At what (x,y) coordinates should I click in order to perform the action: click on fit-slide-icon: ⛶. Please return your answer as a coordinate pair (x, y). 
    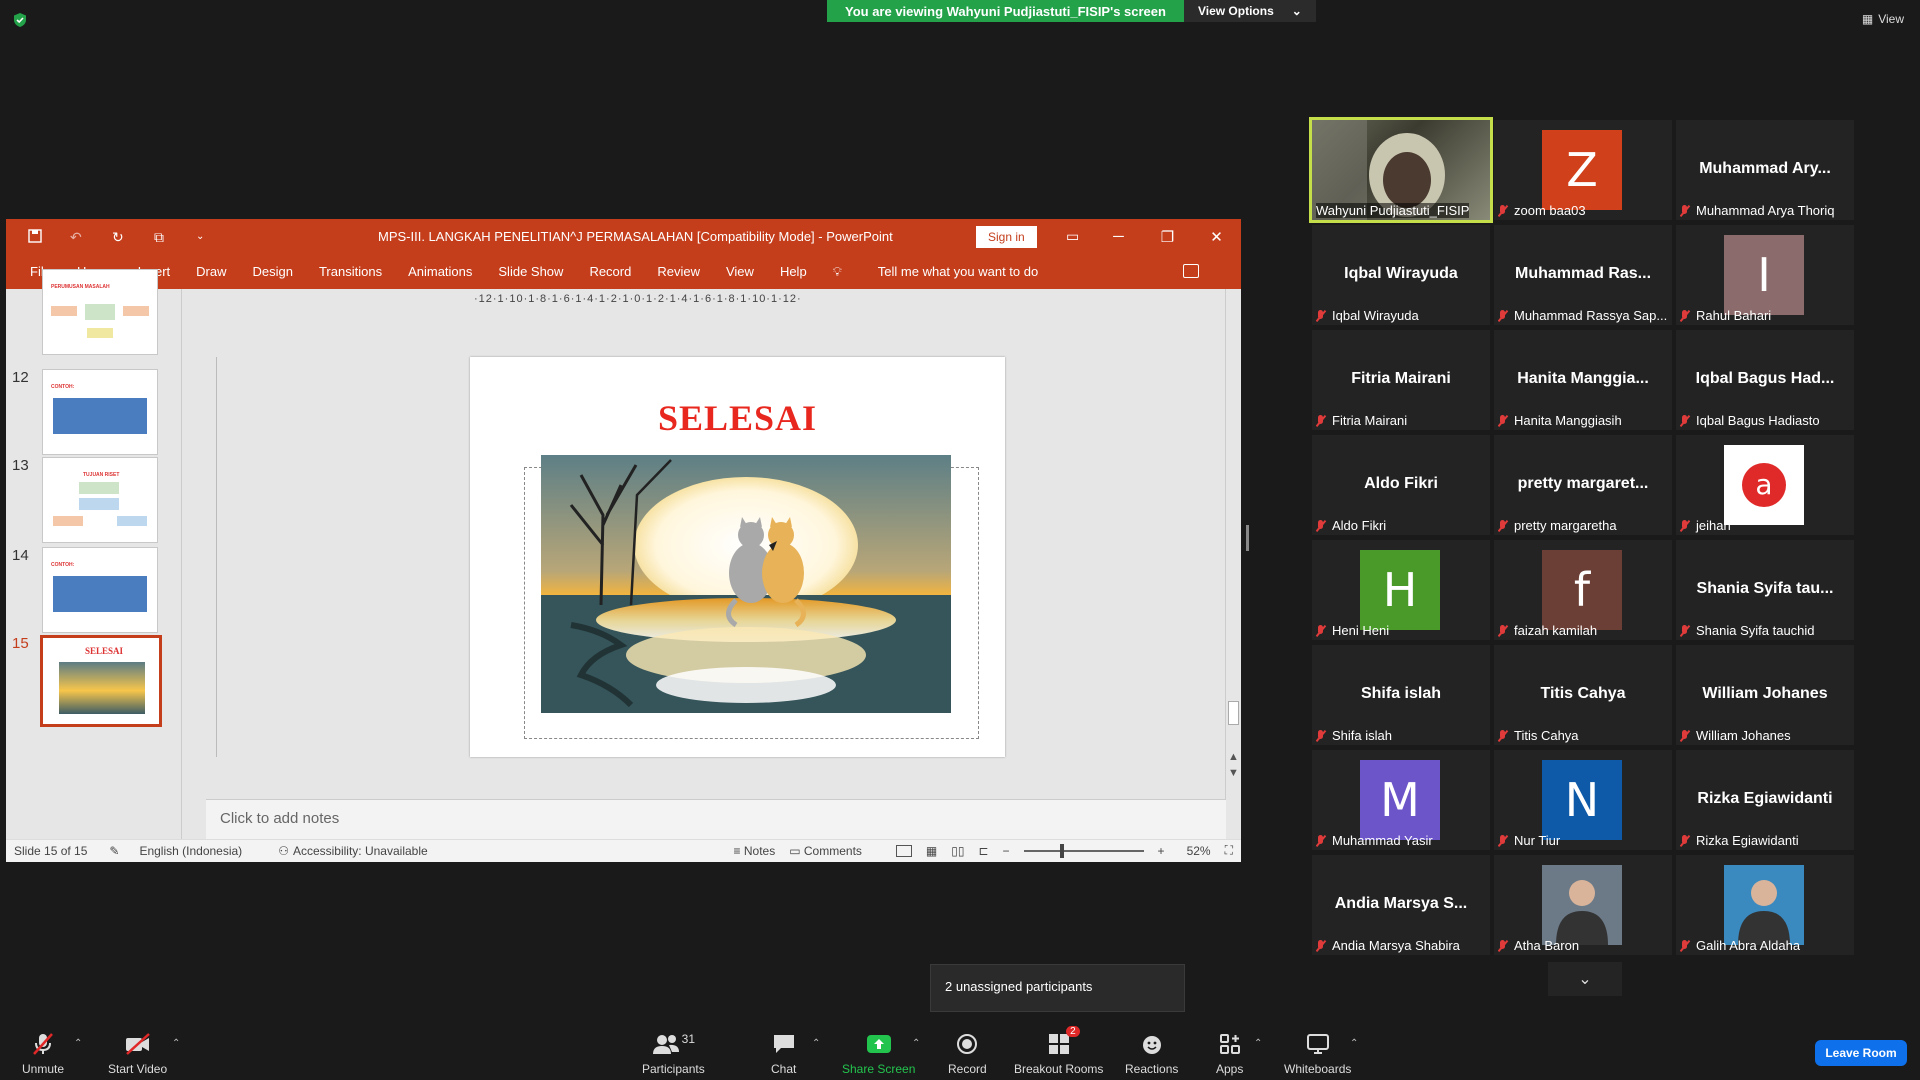
    Looking at the image, I should click on (1229, 850).